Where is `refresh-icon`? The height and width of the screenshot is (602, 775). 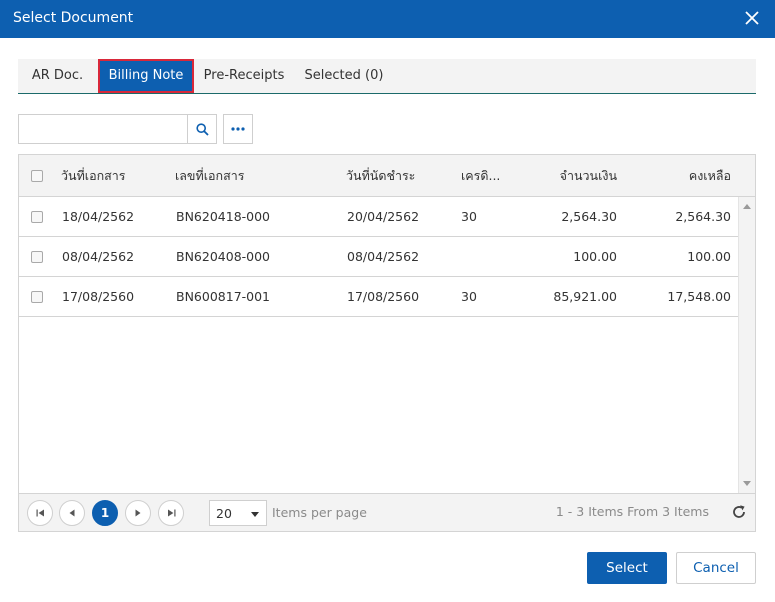
refresh-icon is located at coordinates (739, 512).